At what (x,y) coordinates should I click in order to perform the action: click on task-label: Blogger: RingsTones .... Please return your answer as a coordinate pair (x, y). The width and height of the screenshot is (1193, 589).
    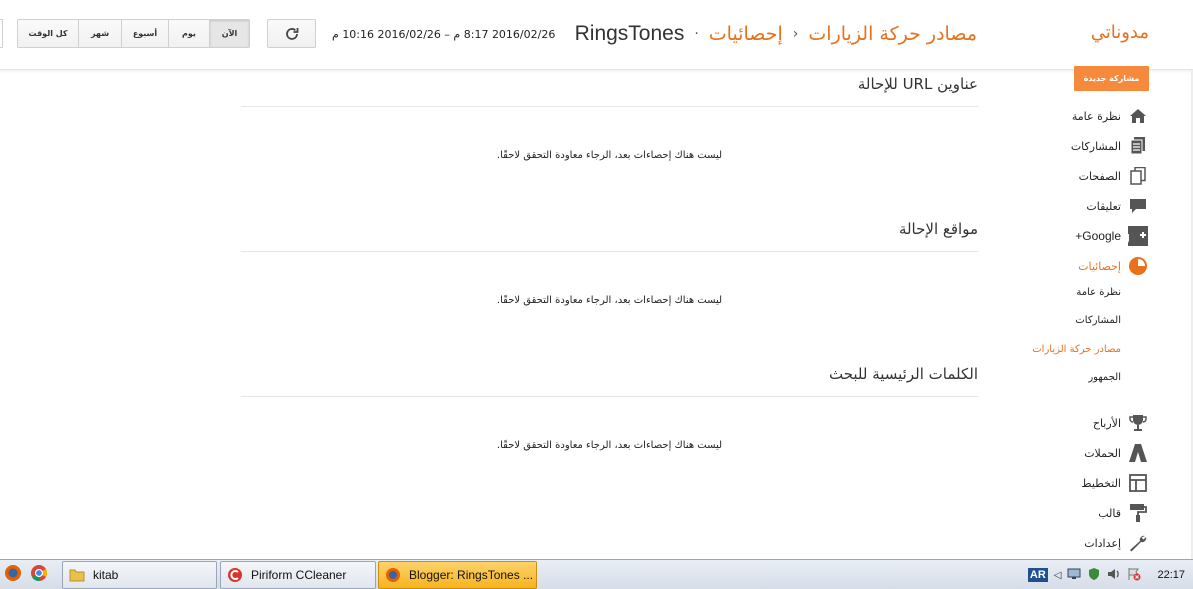
    Looking at the image, I should click on (471, 575).